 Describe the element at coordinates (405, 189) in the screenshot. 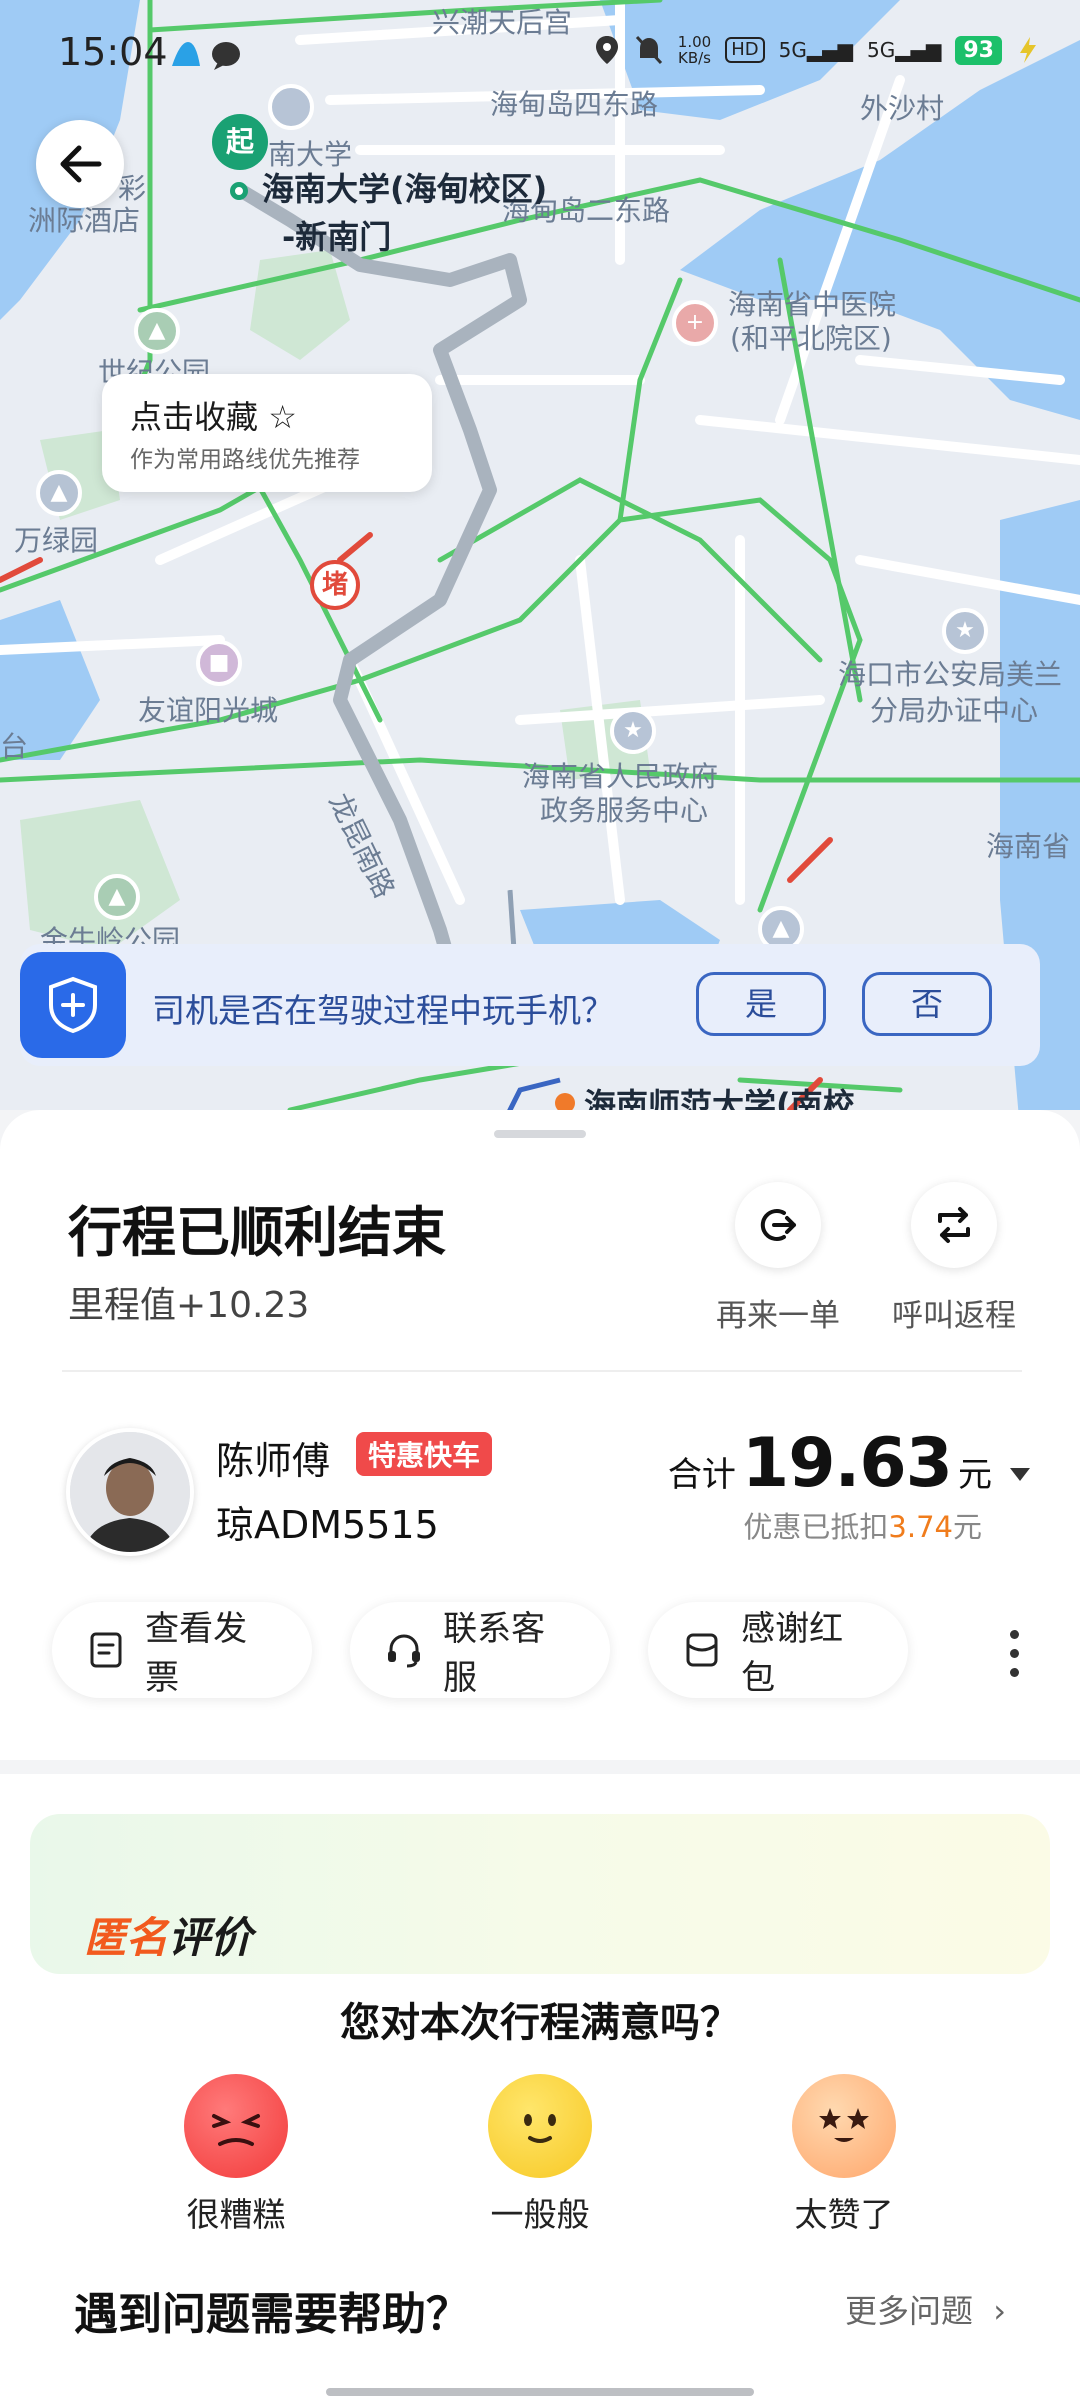

I see `start-location-name: 海南大学(海甸校区)` at that location.